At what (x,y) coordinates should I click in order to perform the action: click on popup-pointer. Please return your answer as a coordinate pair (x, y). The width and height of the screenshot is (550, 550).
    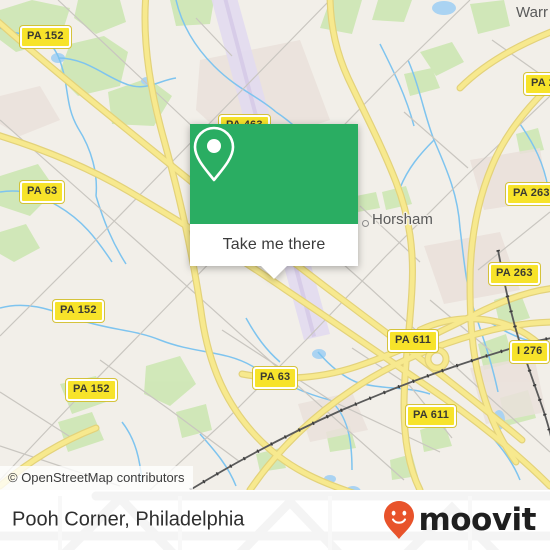
    Looking at the image, I should click on (274, 272).